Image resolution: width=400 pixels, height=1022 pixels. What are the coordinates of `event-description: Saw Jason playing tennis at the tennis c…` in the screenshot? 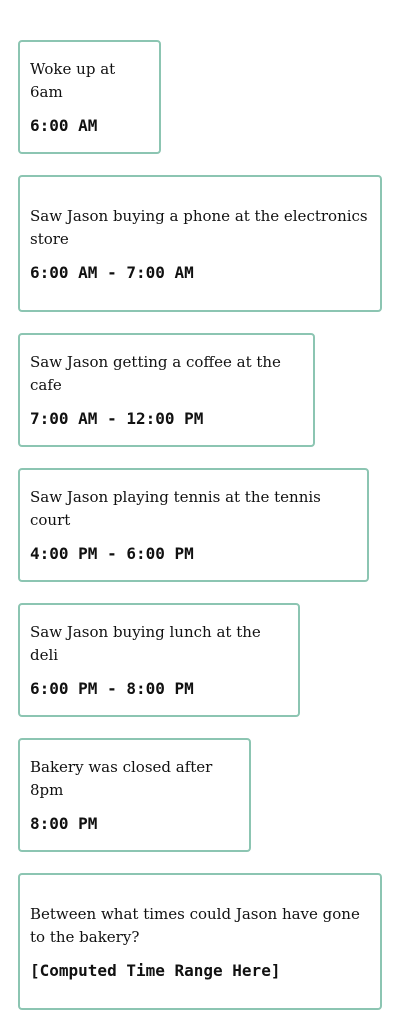 It's located at (175, 508).